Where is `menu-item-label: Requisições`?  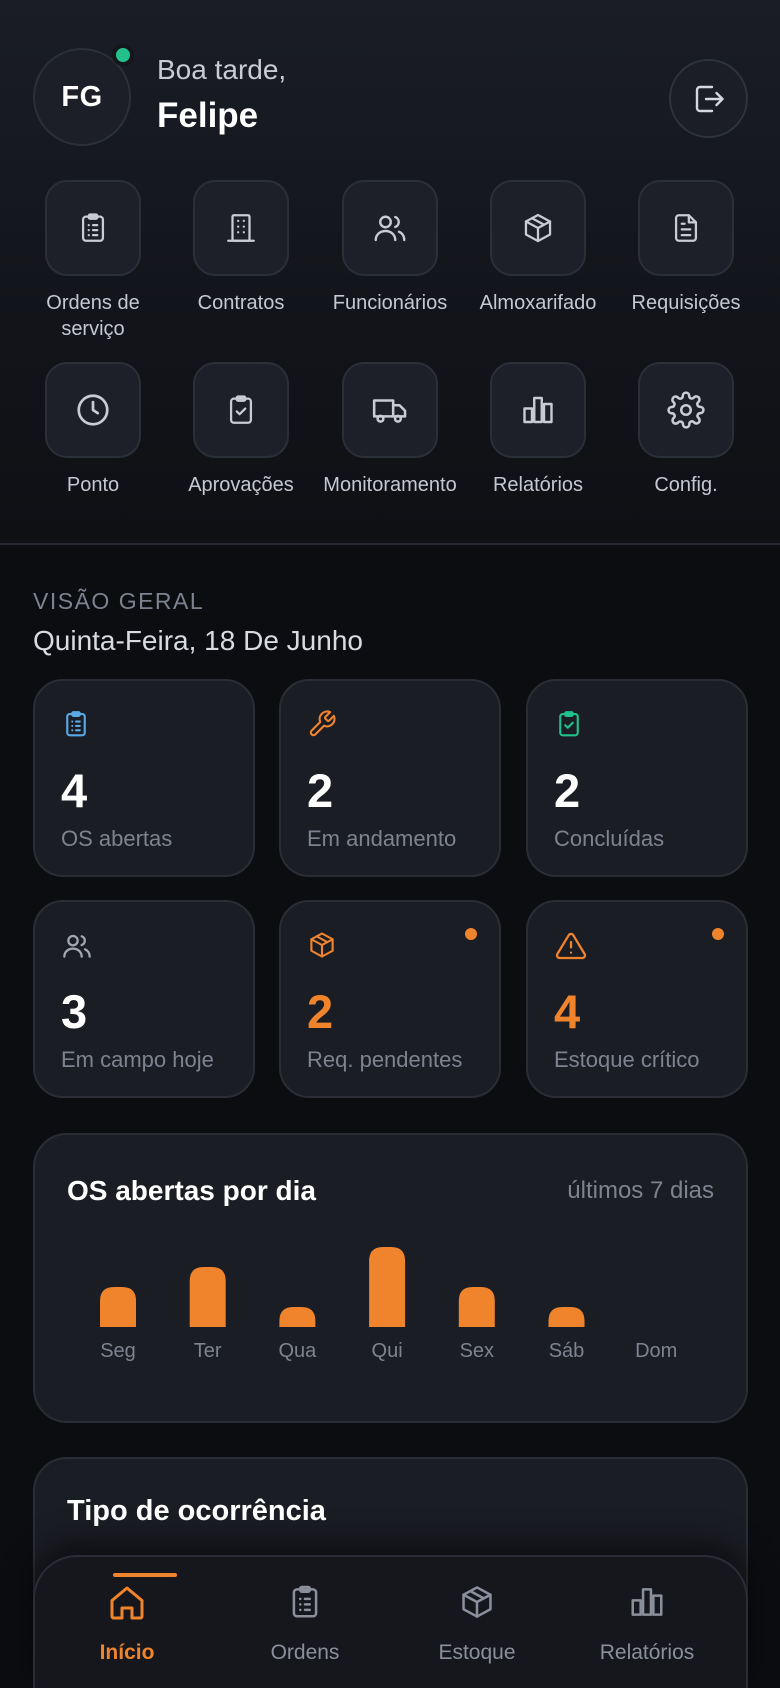
menu-item-label: Requisições is located at coordinates (686, 303).